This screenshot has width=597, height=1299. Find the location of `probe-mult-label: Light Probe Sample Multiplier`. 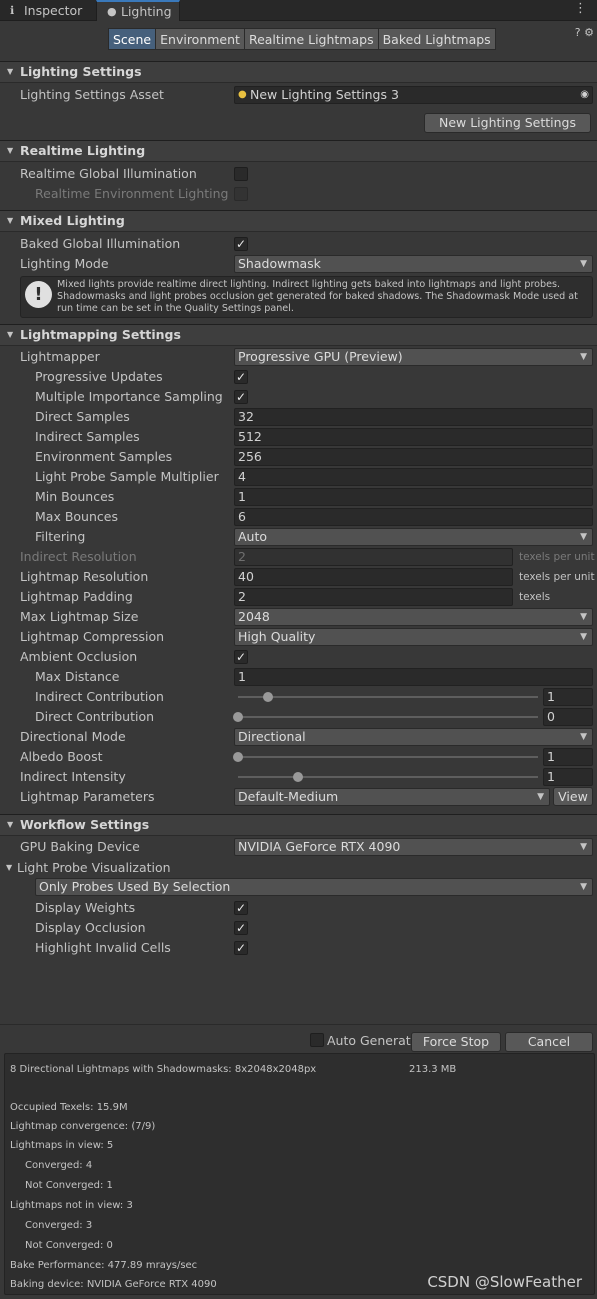

probe-mult-label: Light Probe Sample Multiplier is located at coordinates (127, 476).